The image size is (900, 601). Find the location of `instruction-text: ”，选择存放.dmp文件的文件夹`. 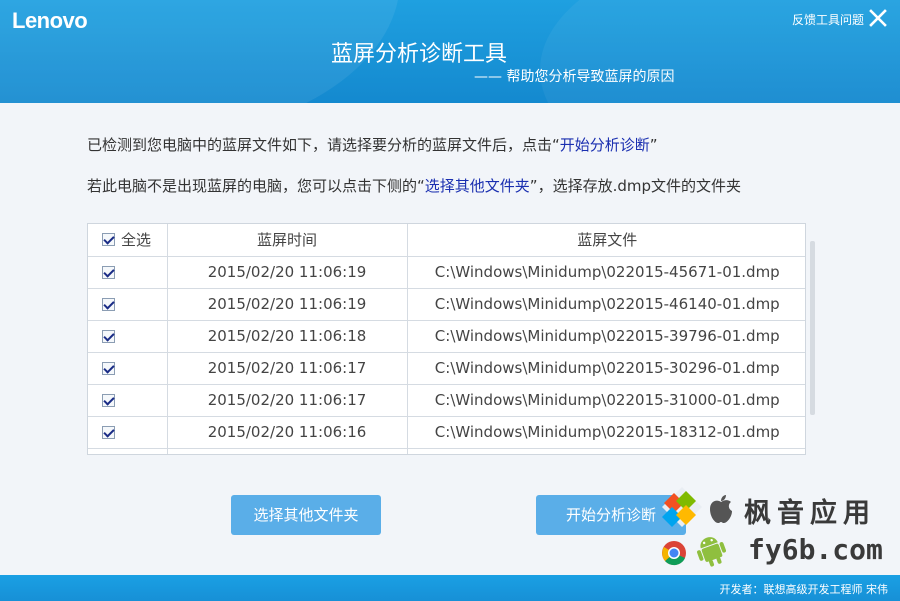

instruction-text: ”，选择存放.dmp文件的文件夹 is located at coordinates (635, 186).